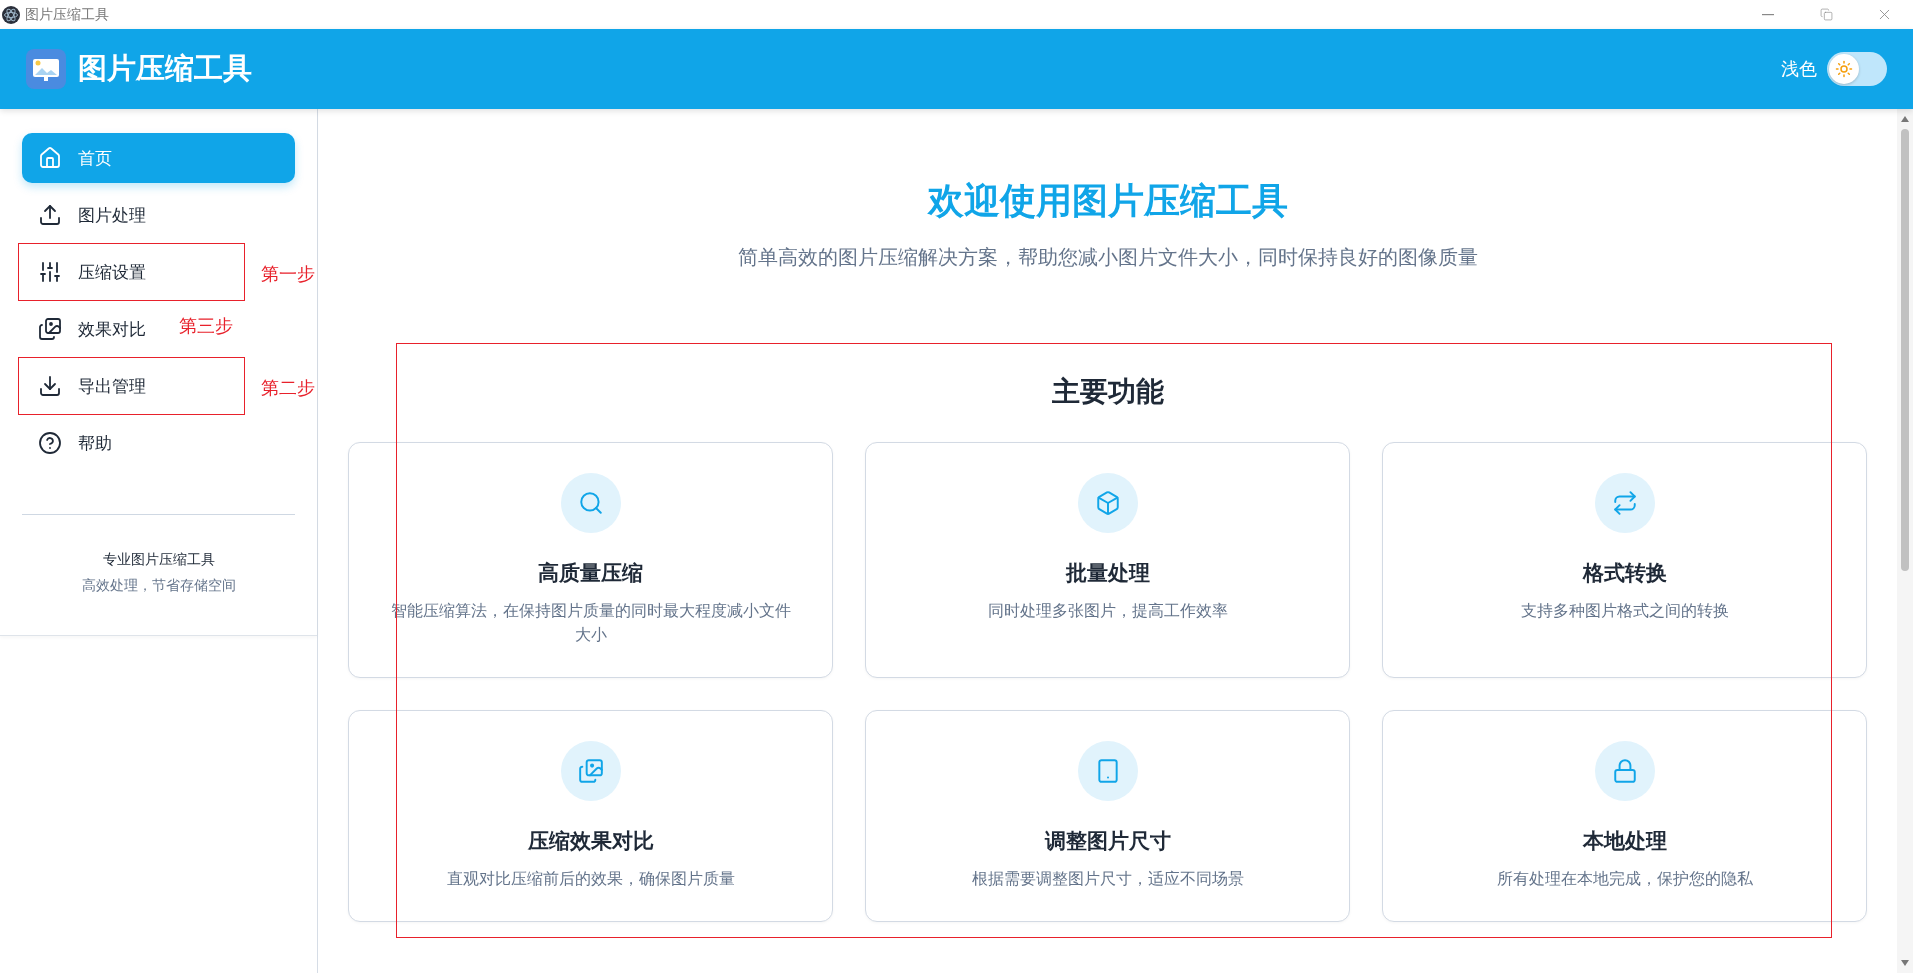  What do you see at coordinates (1905, 541) in the screenshot?
I see `scrollbar` at bounding box center [1905, 541].